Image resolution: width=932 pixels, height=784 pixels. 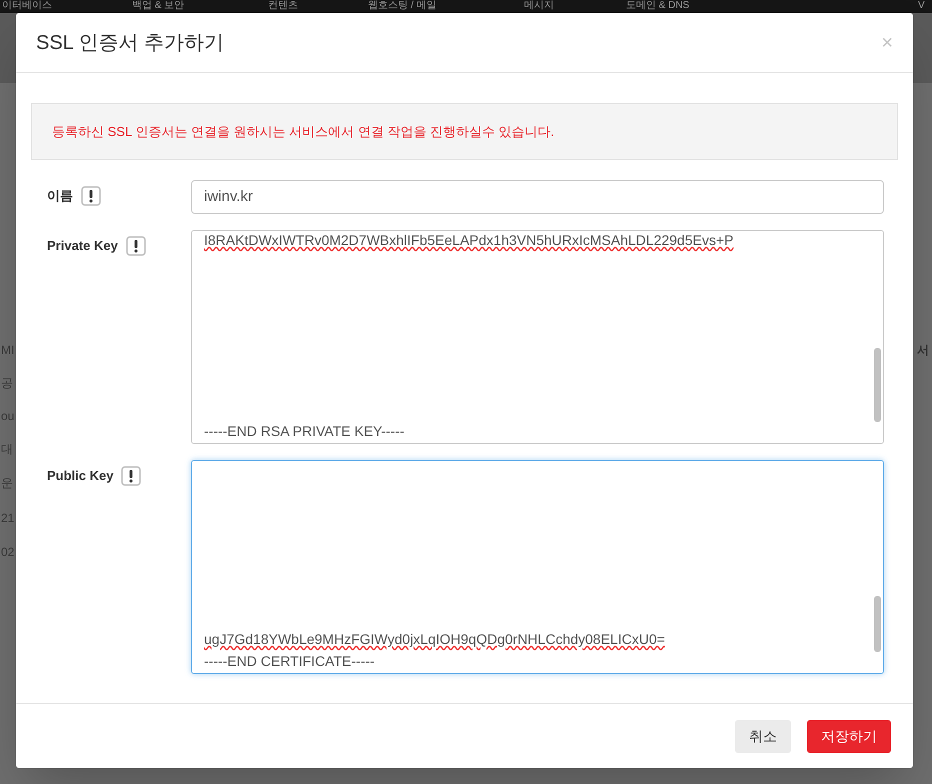 I want to click on nav-item: 메시지, so click(x=539, y=6).